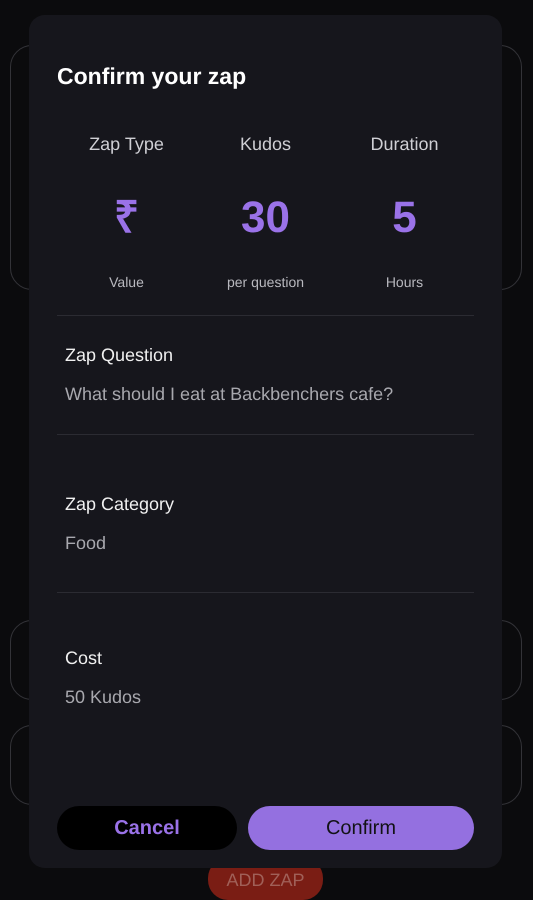 The image size is (533, 900). Describe the element at coordinates (126, 282) in the screenshot. I see `stat-caption: Value` at that location.